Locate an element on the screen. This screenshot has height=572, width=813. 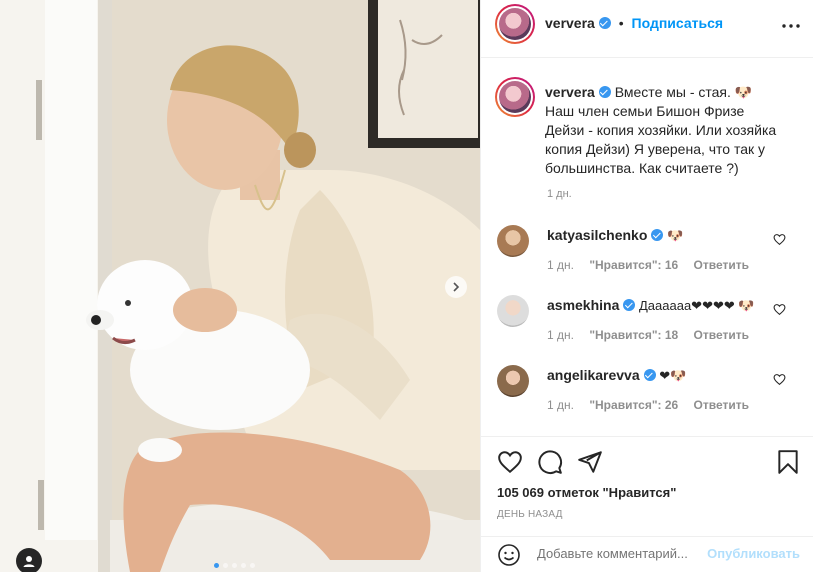
author-username: ververa is located at coordinates (570, 23).